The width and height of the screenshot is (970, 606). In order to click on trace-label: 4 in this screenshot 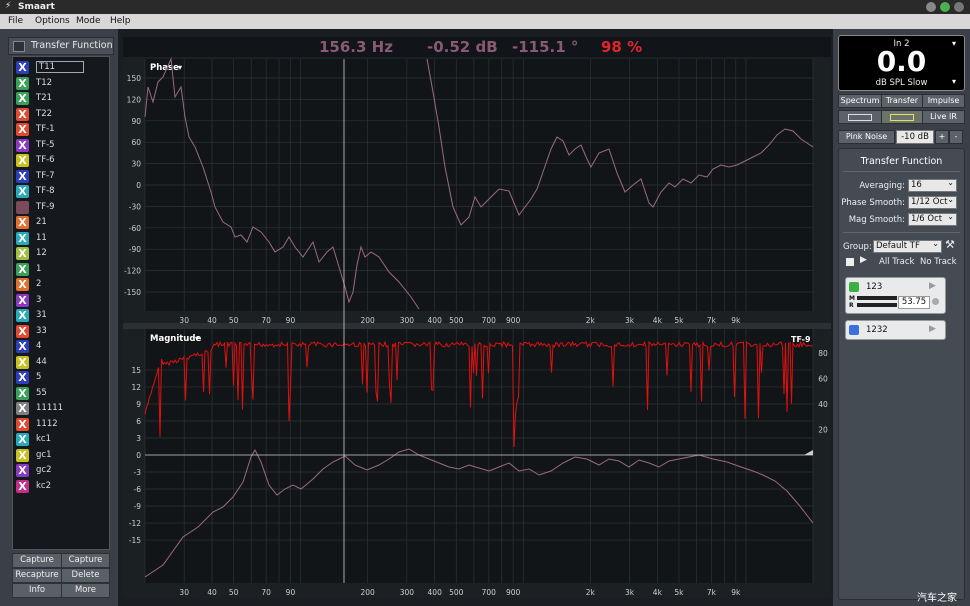, I will do `click(38, 346)`.